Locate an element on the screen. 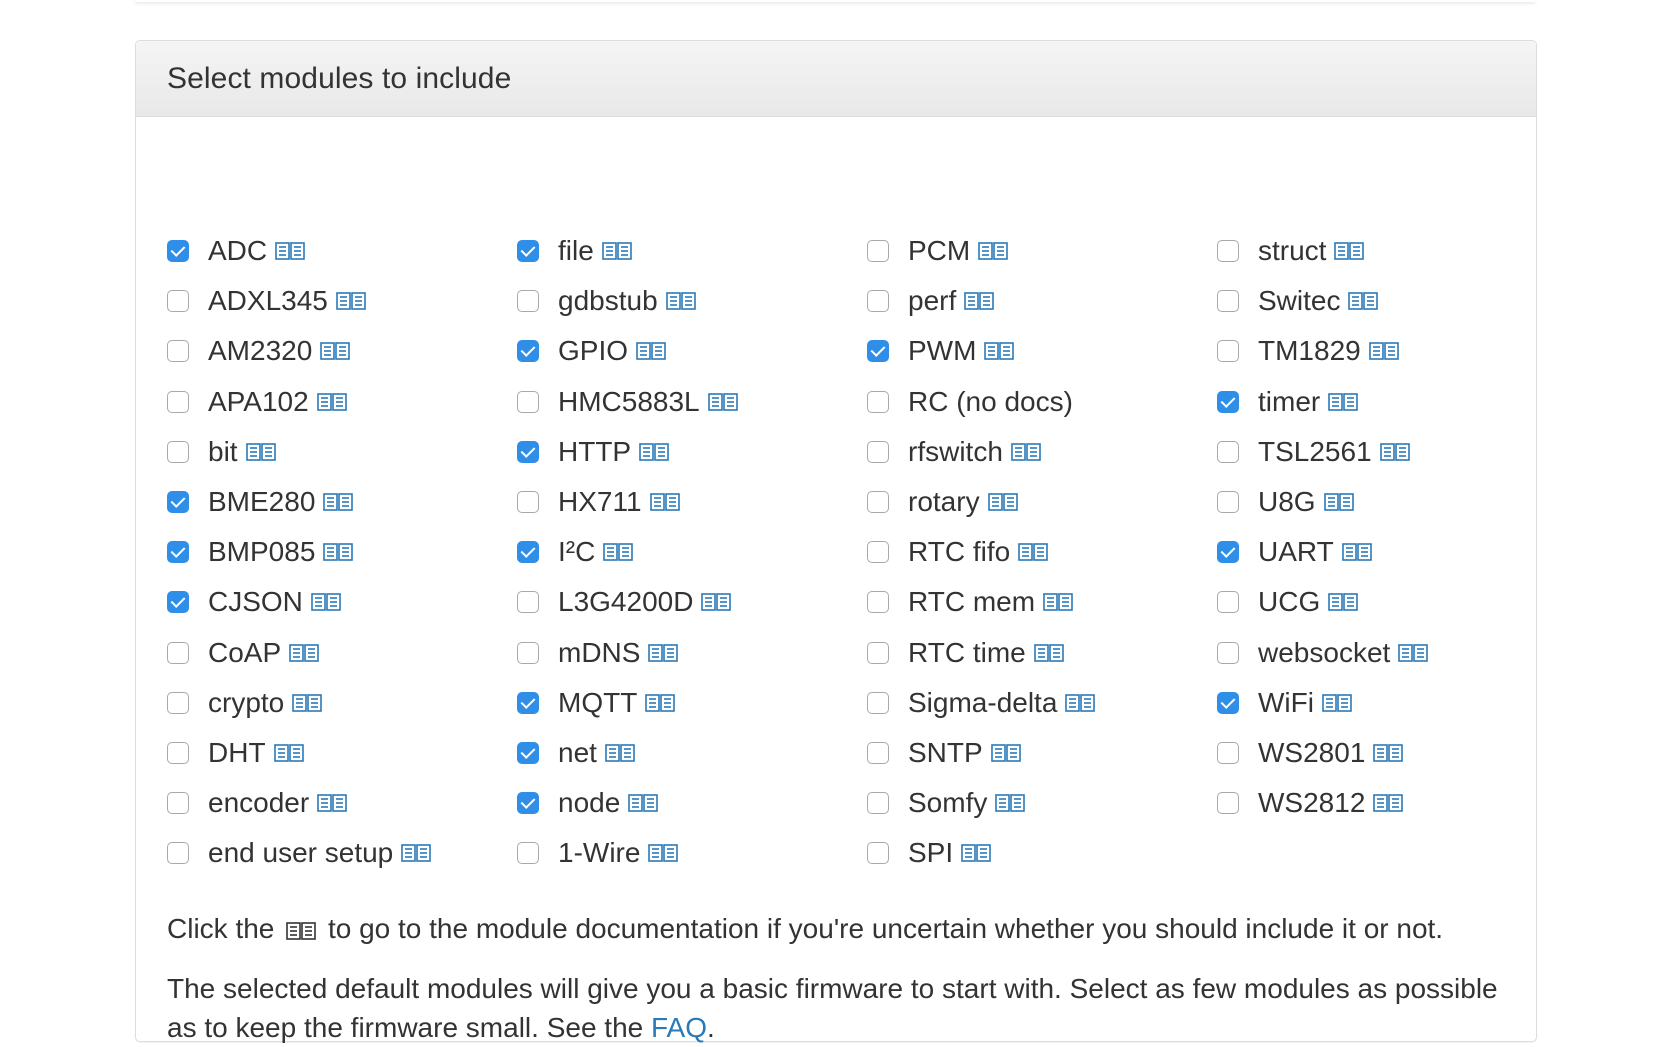 This screenshot has width=1676, height=1047. module-option: WS2801 is located at coordinates (1382, 753).